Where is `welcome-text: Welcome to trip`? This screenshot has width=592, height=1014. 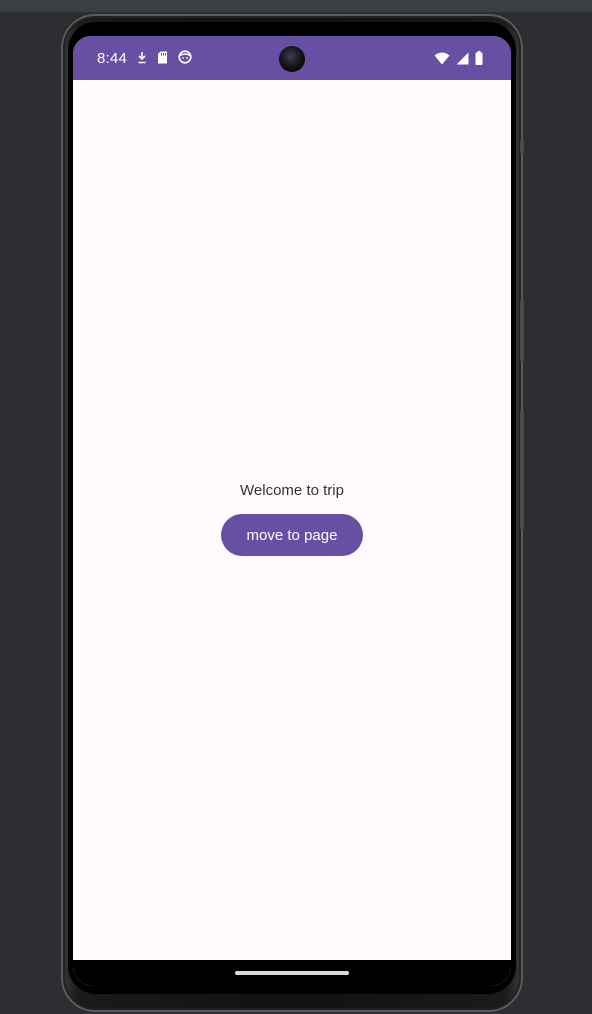 welcome-text: Welcome to trip is located at coordinates (292, 490).